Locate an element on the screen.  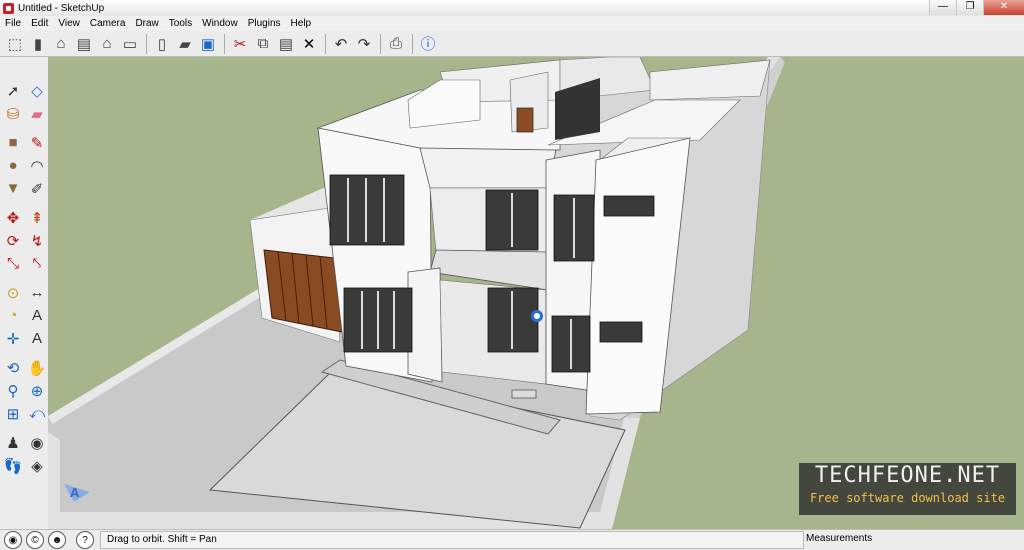
circle-icon: ● is located at coordinates (13, 165).